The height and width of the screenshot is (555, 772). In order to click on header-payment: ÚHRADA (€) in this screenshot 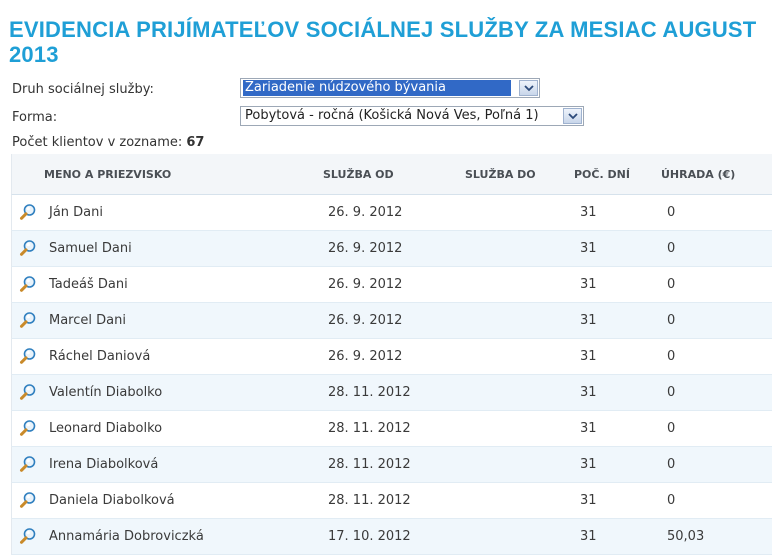, I will do `click(698, 174)`.